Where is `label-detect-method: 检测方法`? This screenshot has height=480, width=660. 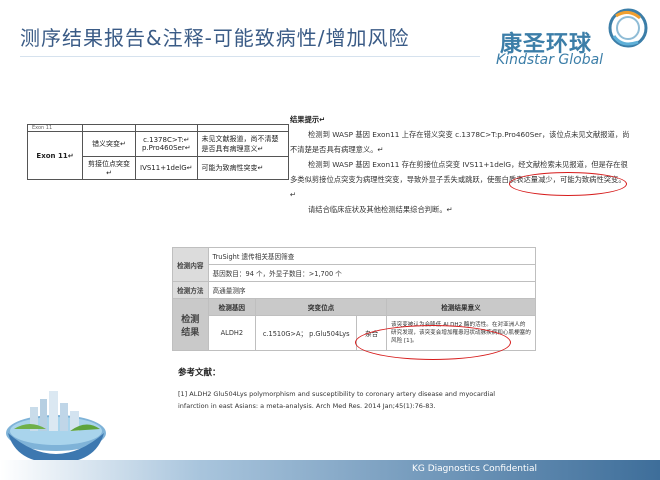 label-detect-method: 检测方法 is located at coordinates (190, 290).